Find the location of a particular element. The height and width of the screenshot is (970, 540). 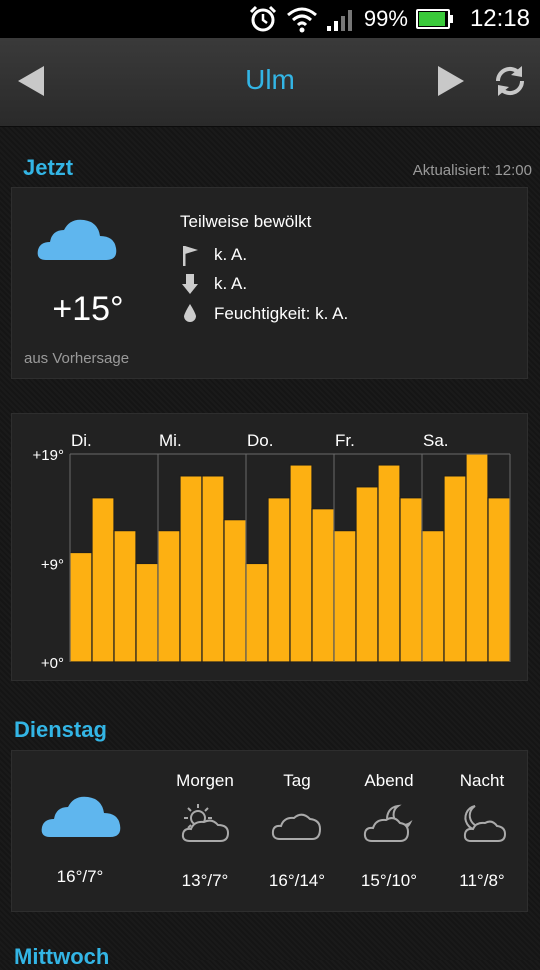

day-temperature: 16°/7° is located at coordinates (80, 876).